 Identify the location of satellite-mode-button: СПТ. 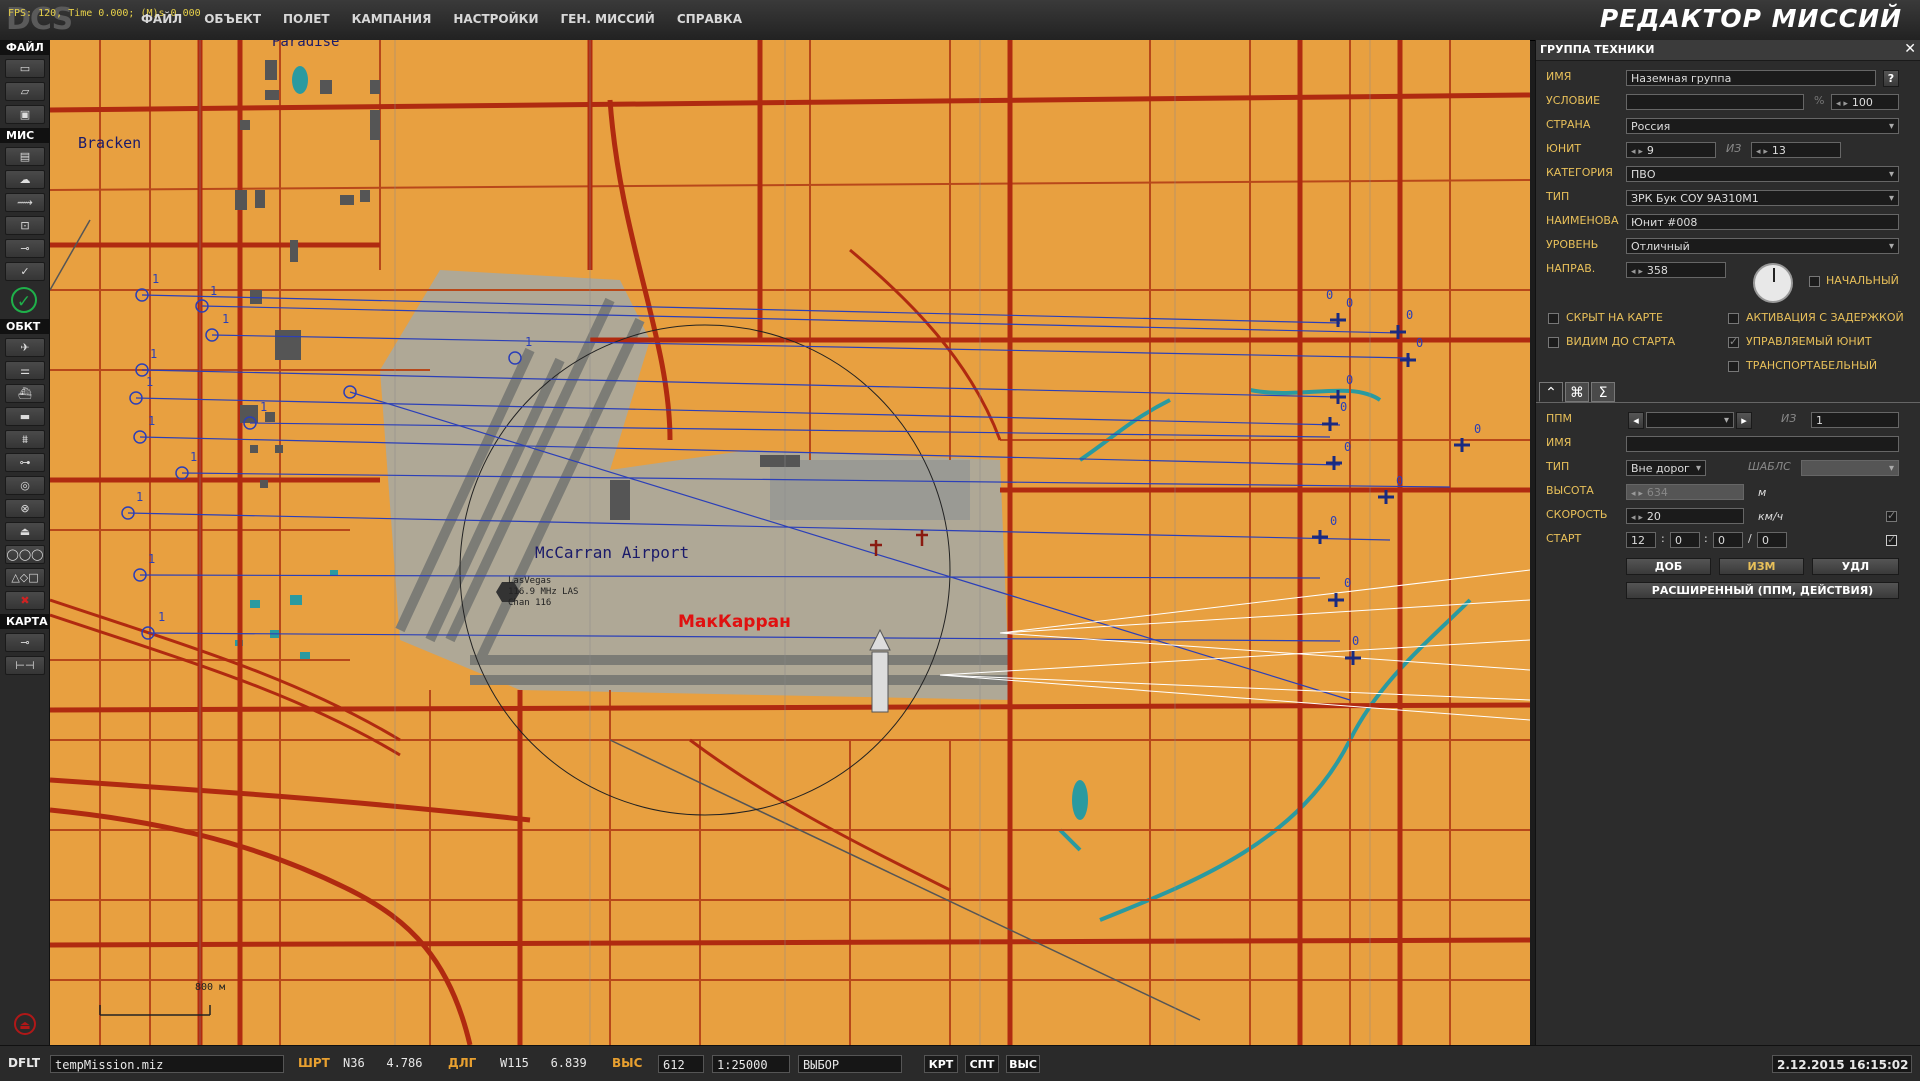
(982, 1064).